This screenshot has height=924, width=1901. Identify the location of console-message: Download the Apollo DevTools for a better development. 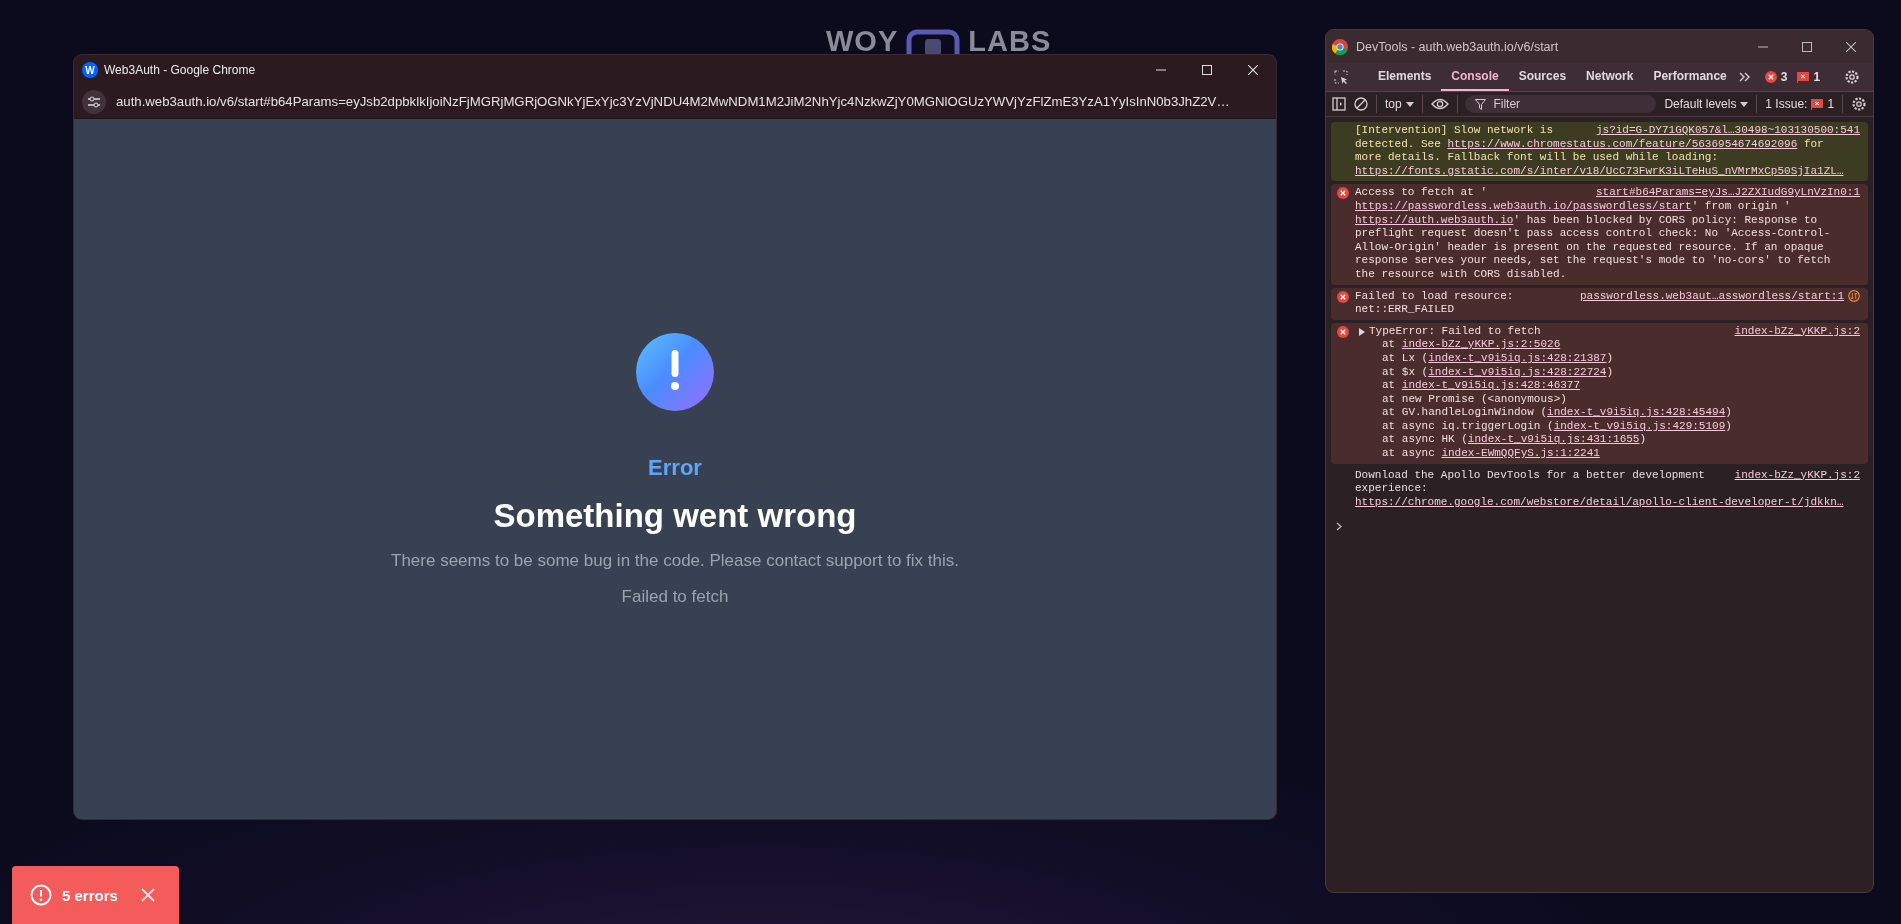
(1530, 475).